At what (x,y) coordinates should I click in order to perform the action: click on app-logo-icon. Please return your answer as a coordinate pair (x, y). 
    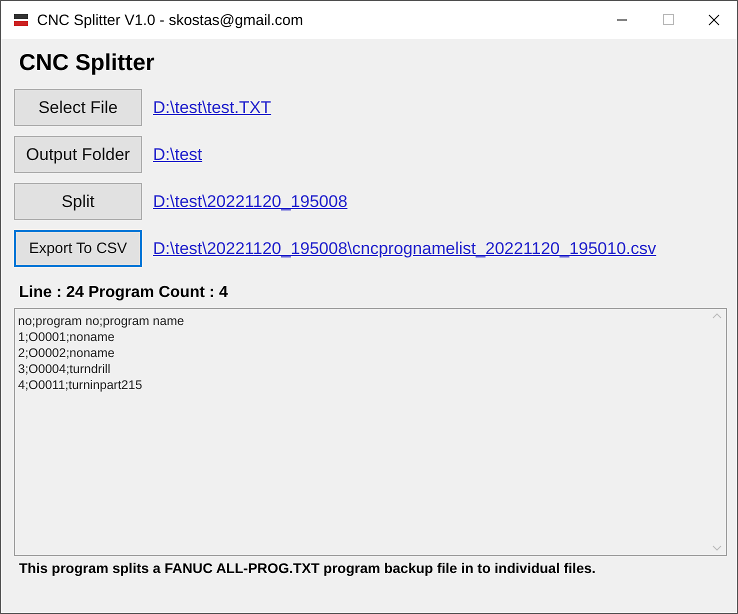
    Looking at the image, I should click on (21, 20).